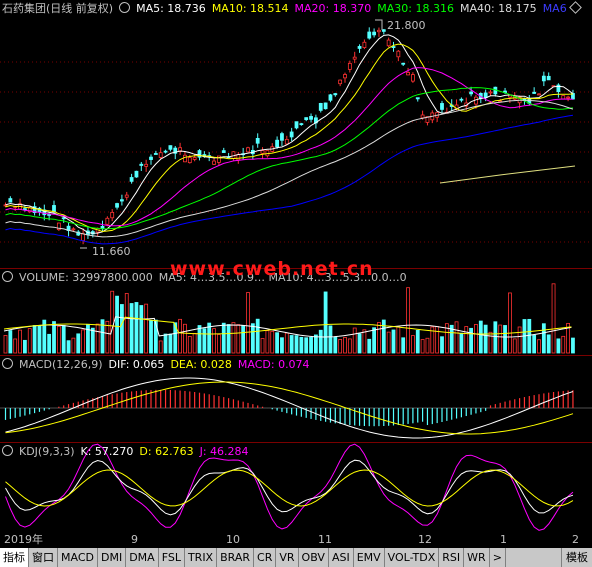 The image size is (592, 567). I want to click on indicator-tab: VOL-TDX, so click(412, 557).